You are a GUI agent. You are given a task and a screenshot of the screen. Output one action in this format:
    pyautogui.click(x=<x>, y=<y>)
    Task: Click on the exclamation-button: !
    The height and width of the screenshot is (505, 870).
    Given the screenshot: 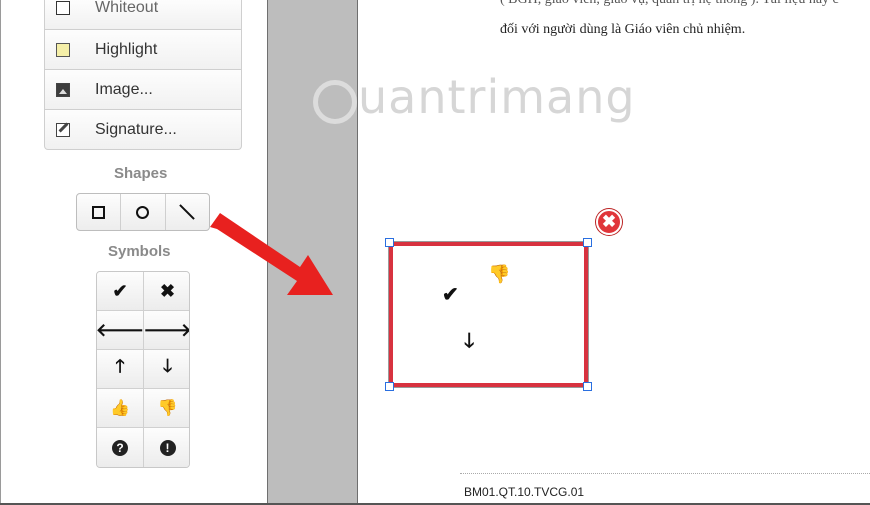 What is the action you would take?
    pyautogui.click(x=166, y=447)
    